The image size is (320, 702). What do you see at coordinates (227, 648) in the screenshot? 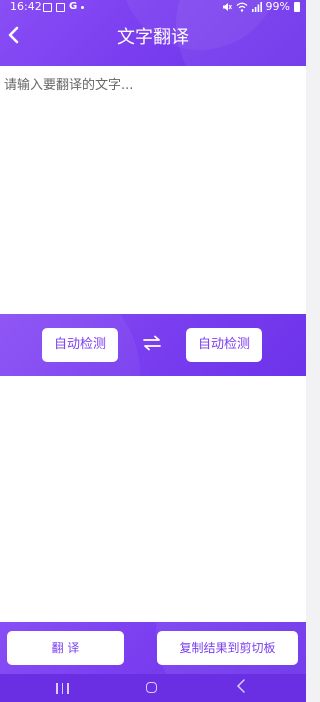
I see `copy-result-button: 复制结果到剪切板` at bounding box center [227, 648].